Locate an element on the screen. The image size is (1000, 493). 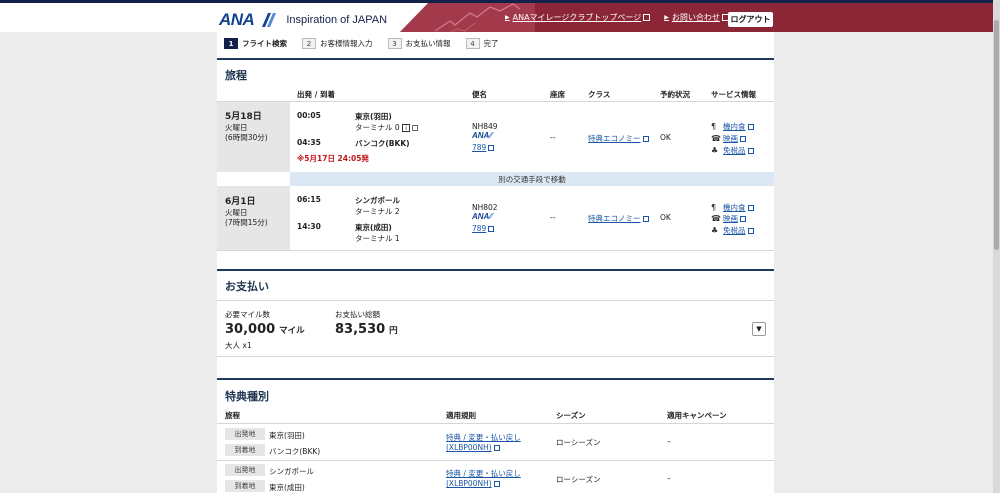
departure-note: ※5月17日 24:05発 is located at coordinates (333, 158).